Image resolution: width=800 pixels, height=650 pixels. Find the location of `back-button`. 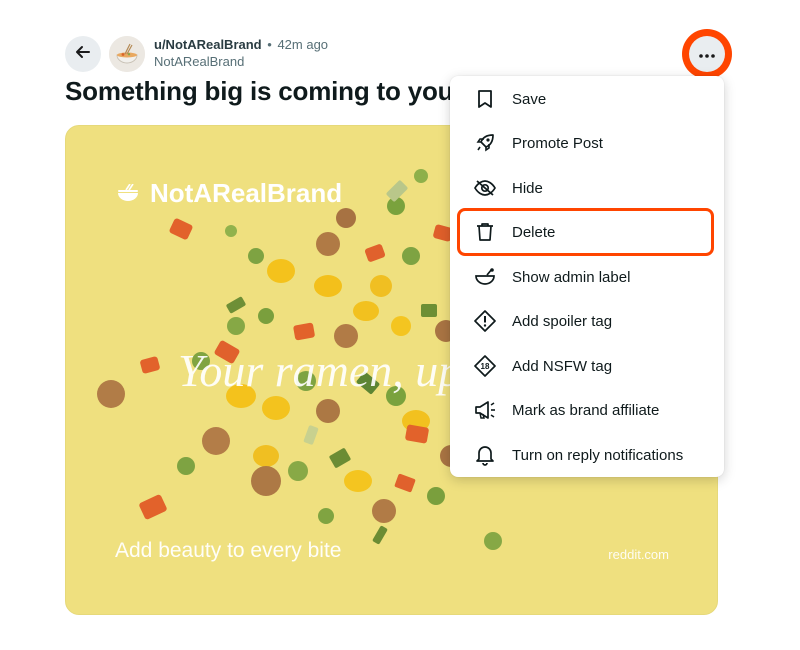

back-button is located at coordinates (83, 54).